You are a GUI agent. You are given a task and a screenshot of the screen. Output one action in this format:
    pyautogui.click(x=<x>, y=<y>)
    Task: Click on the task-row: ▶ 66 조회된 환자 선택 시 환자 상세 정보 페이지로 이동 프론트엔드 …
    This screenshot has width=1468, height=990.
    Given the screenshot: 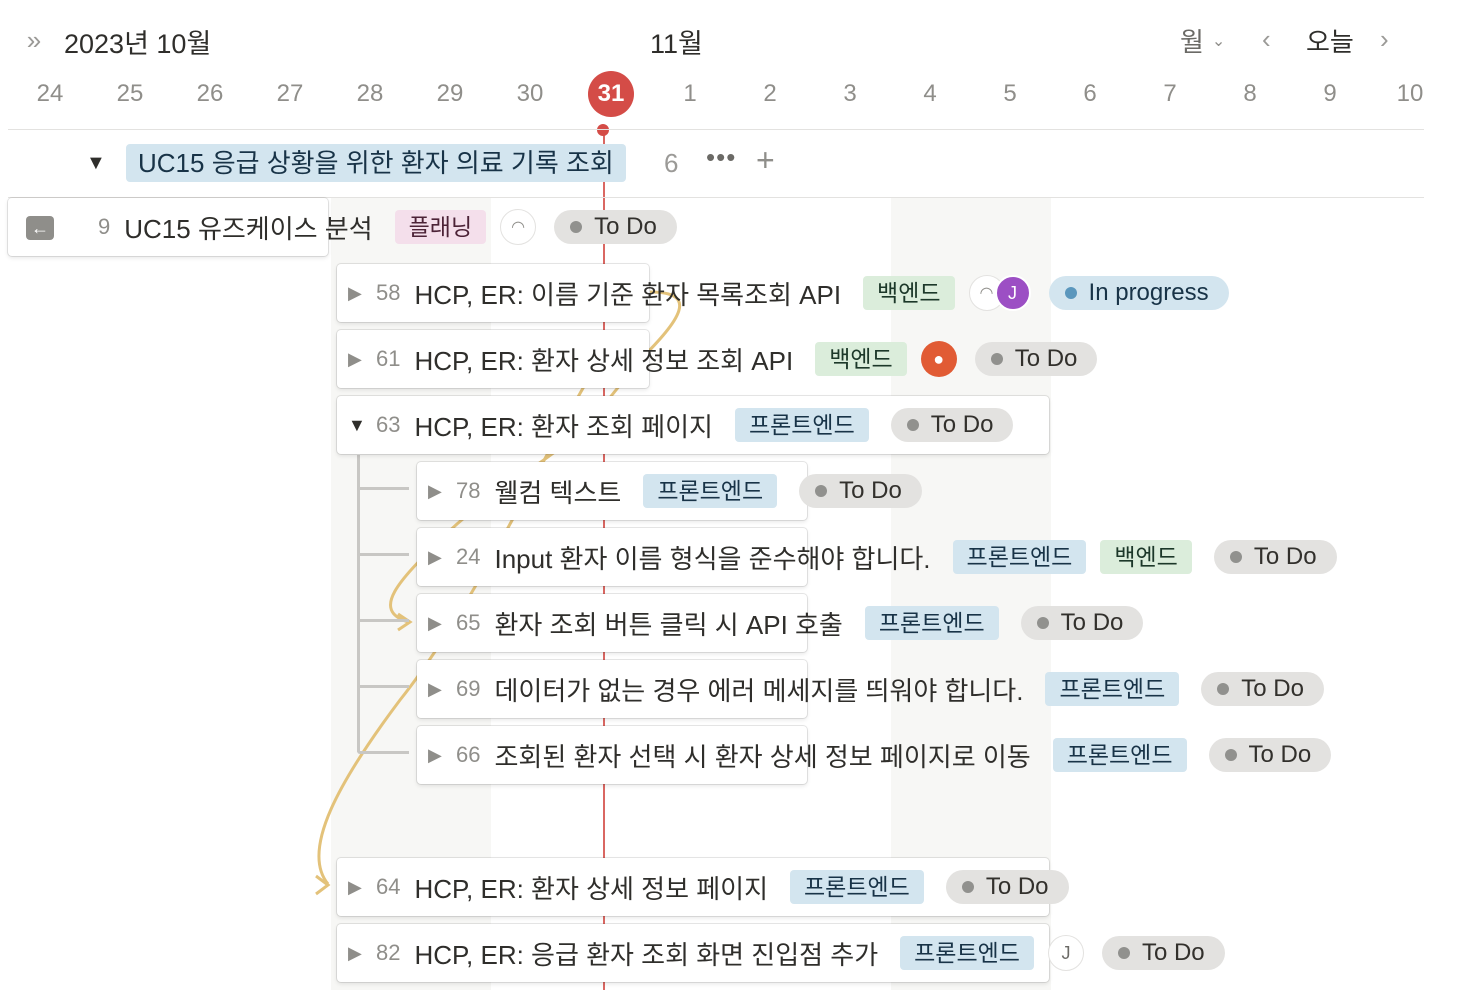 What is the action you would take?
    pyautogui.click(x=880, y=755)
    